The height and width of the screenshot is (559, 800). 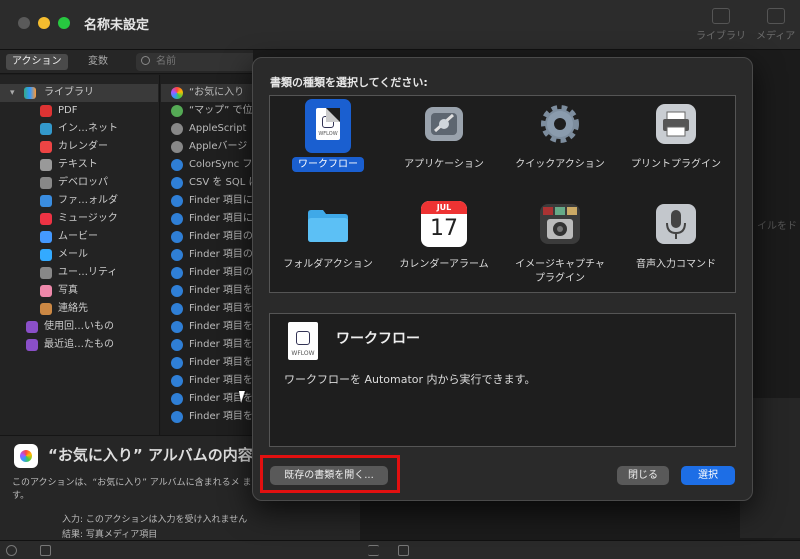 I want to click on sidebar-item: デベロッパ, so click(x=79, y=183).